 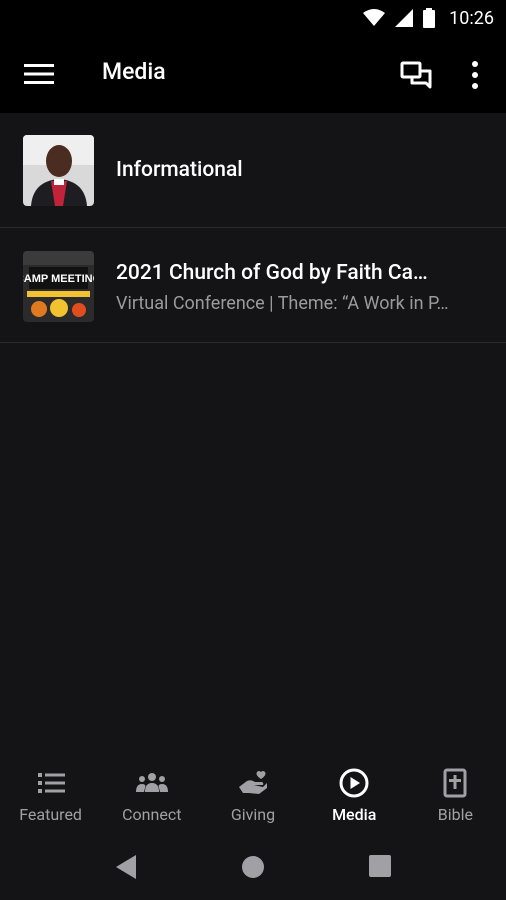 I want to click on nav-label: Featured, so click(x=50, y=814).